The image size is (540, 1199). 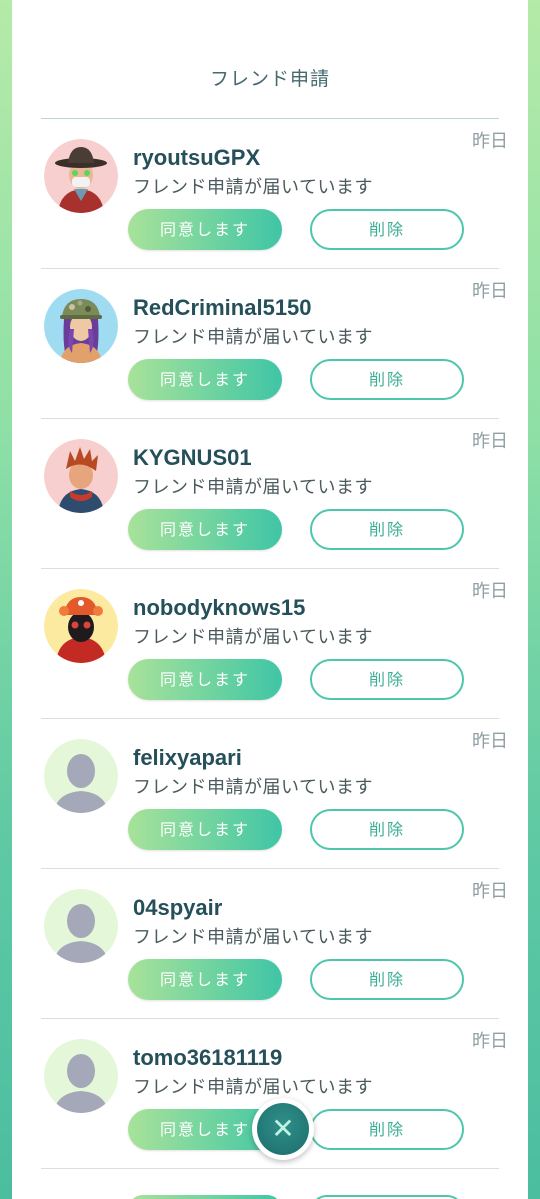 What do you see at coordinates (387, 1197) in the screenshot?
I see `delete-button-partial` at bounding box center [387, 1197].